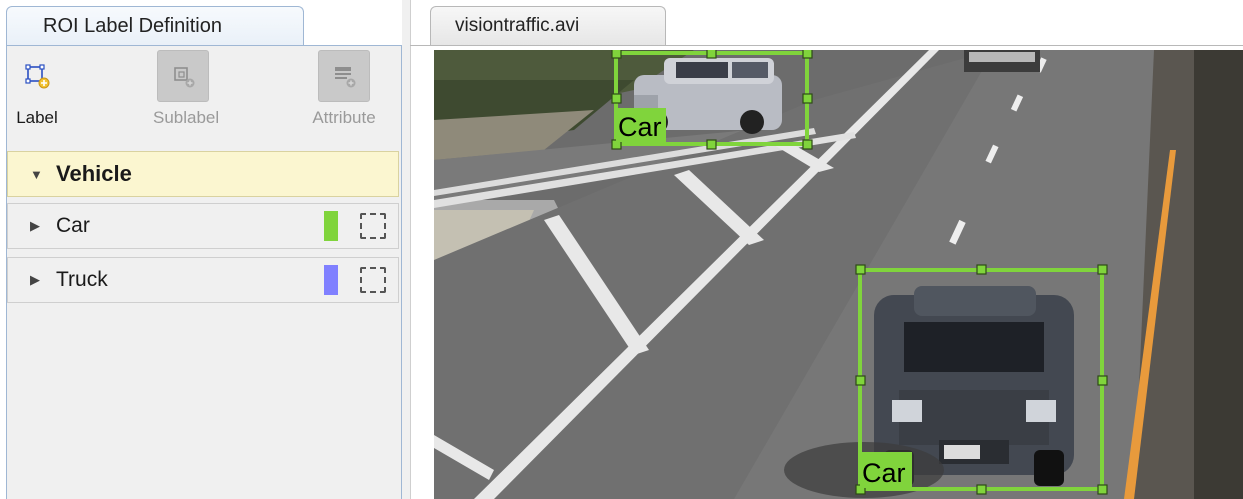 This screenshot has height=499, width=1243. I want to click on tree-item-car: ▶ Car, so click(203, 226).